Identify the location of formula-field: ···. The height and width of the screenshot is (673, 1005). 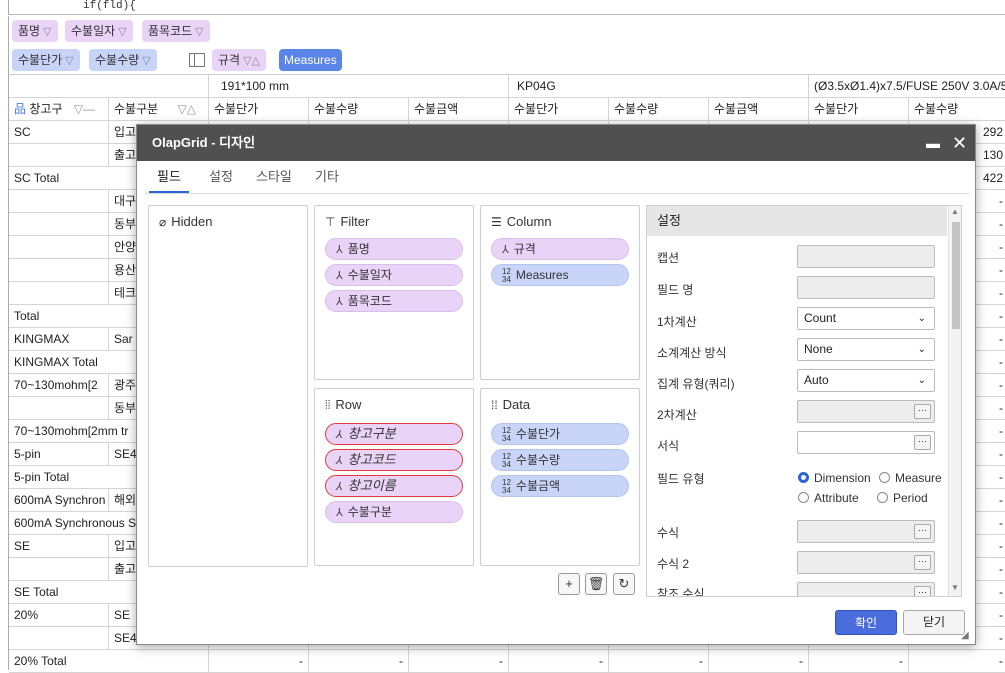
(866, 531).